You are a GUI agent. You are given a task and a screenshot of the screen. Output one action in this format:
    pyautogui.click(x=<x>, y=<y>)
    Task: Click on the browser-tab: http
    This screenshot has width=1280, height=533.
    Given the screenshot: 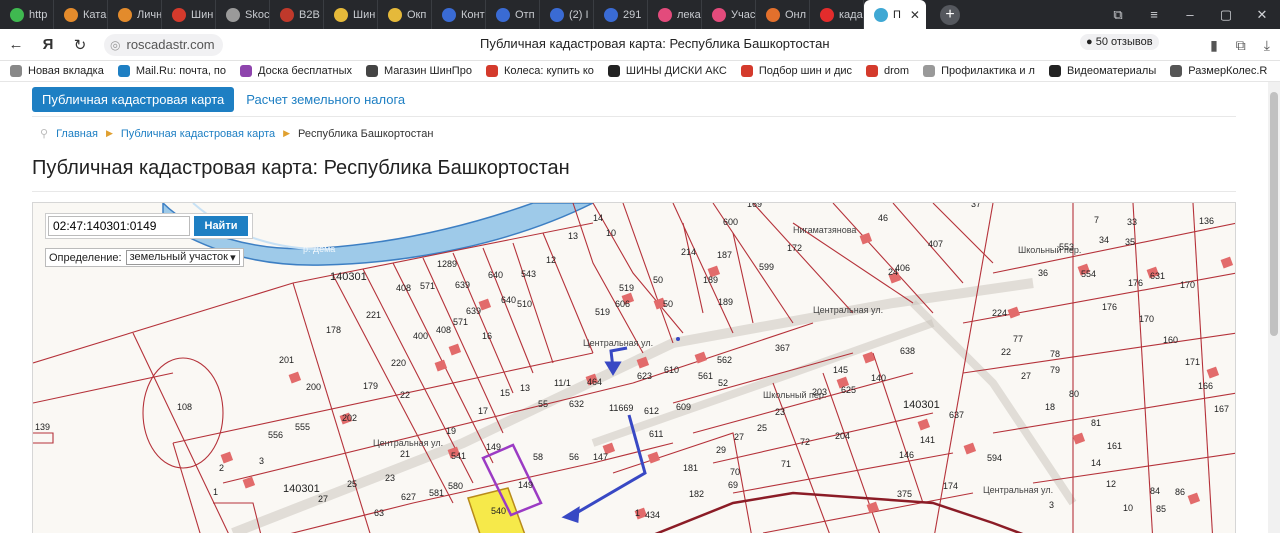 What is the action you would take?
    pyautogui.click(x=27, y=14)
    